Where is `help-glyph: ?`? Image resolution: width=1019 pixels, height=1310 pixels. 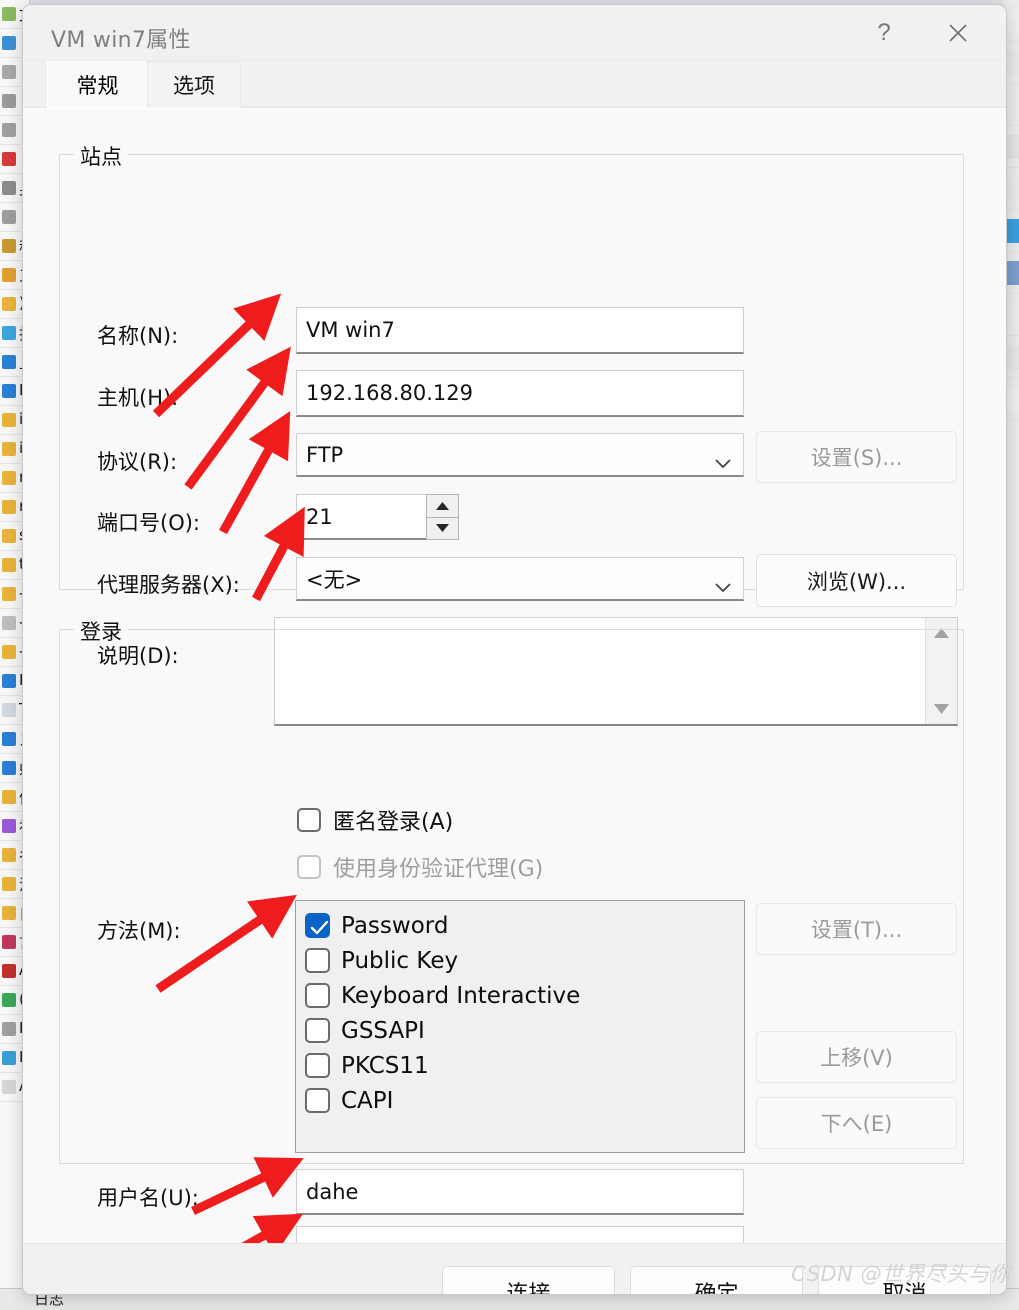
help-glyph: ? is located at coordinates (884, 32).